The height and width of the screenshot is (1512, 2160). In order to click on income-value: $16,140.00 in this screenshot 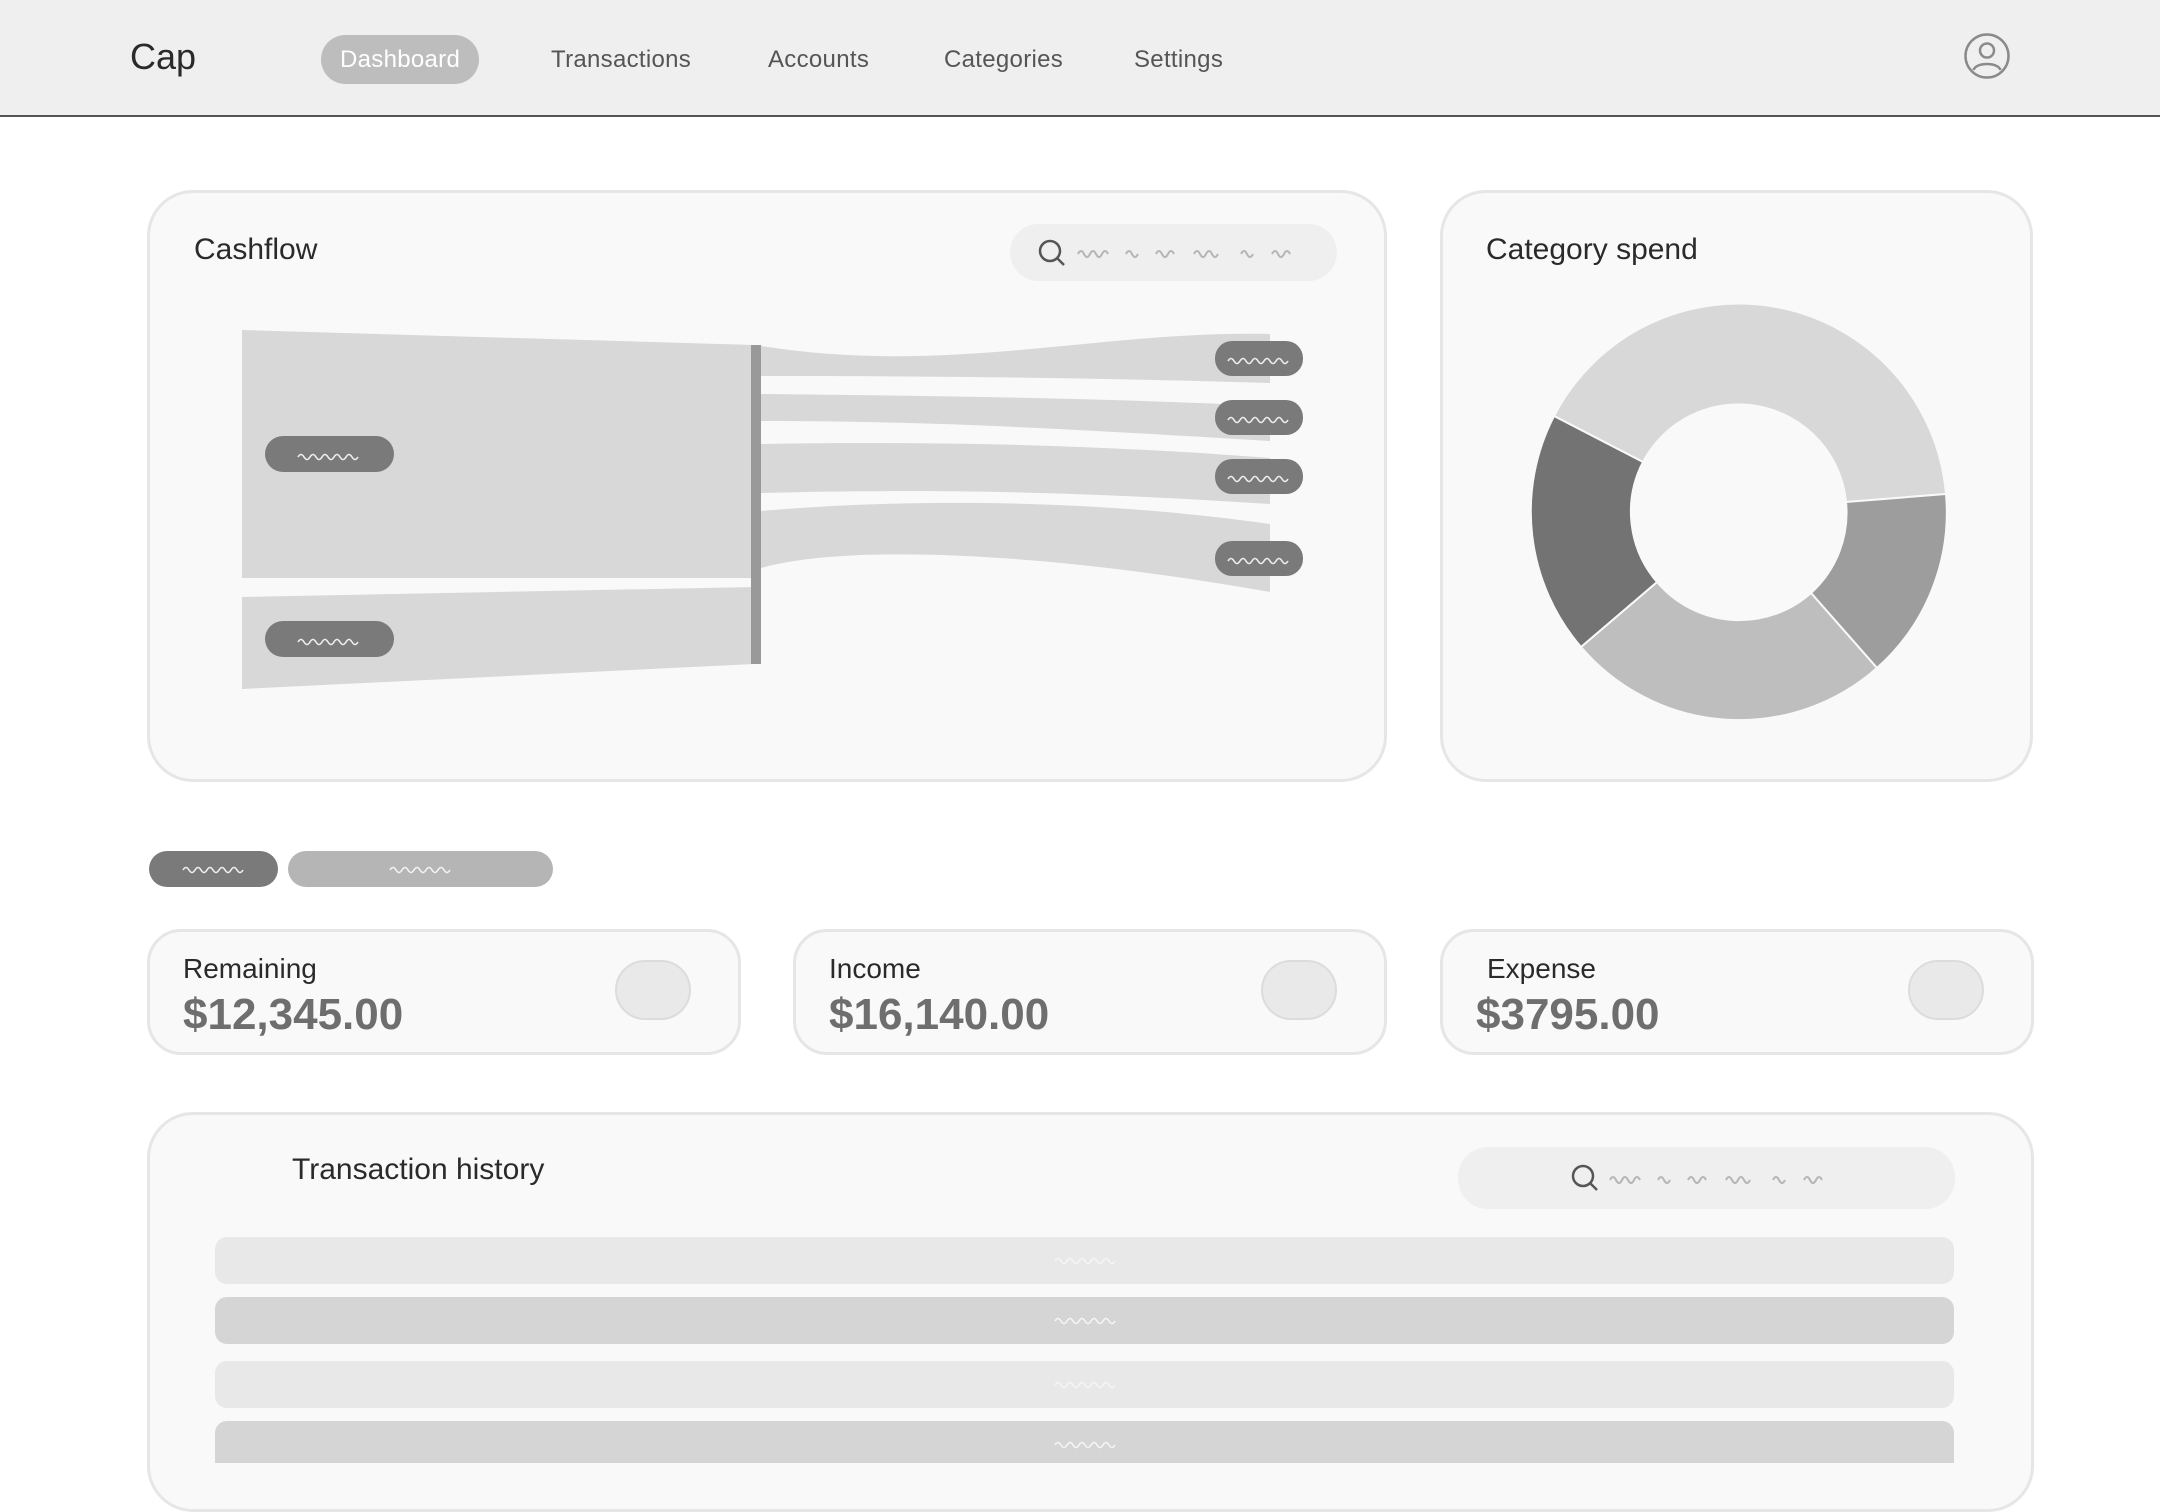, I will do `click(939, 1014)`.